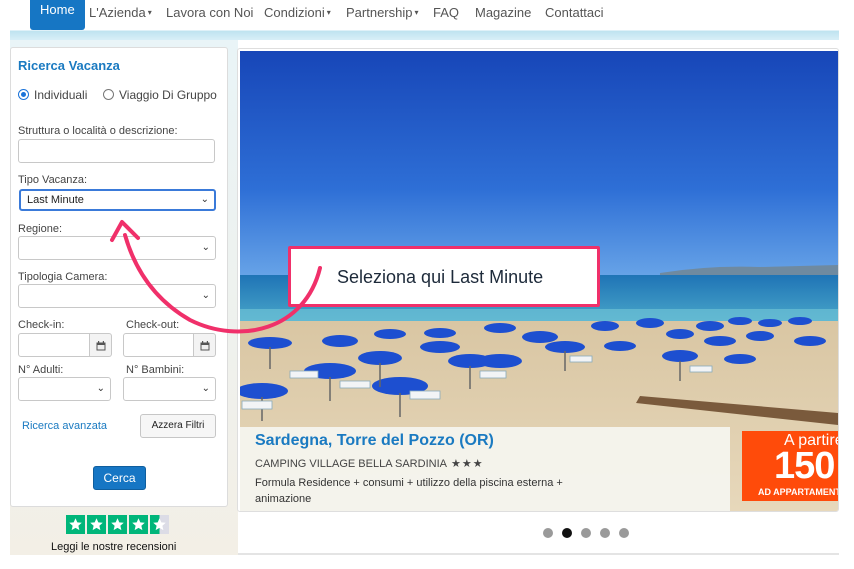 This screenshot has height=569, width=854. Describe the element at coordinates (113, 547) in the screenshot. I see `reviews-link: Leggi le nostre recensioni` at that location.